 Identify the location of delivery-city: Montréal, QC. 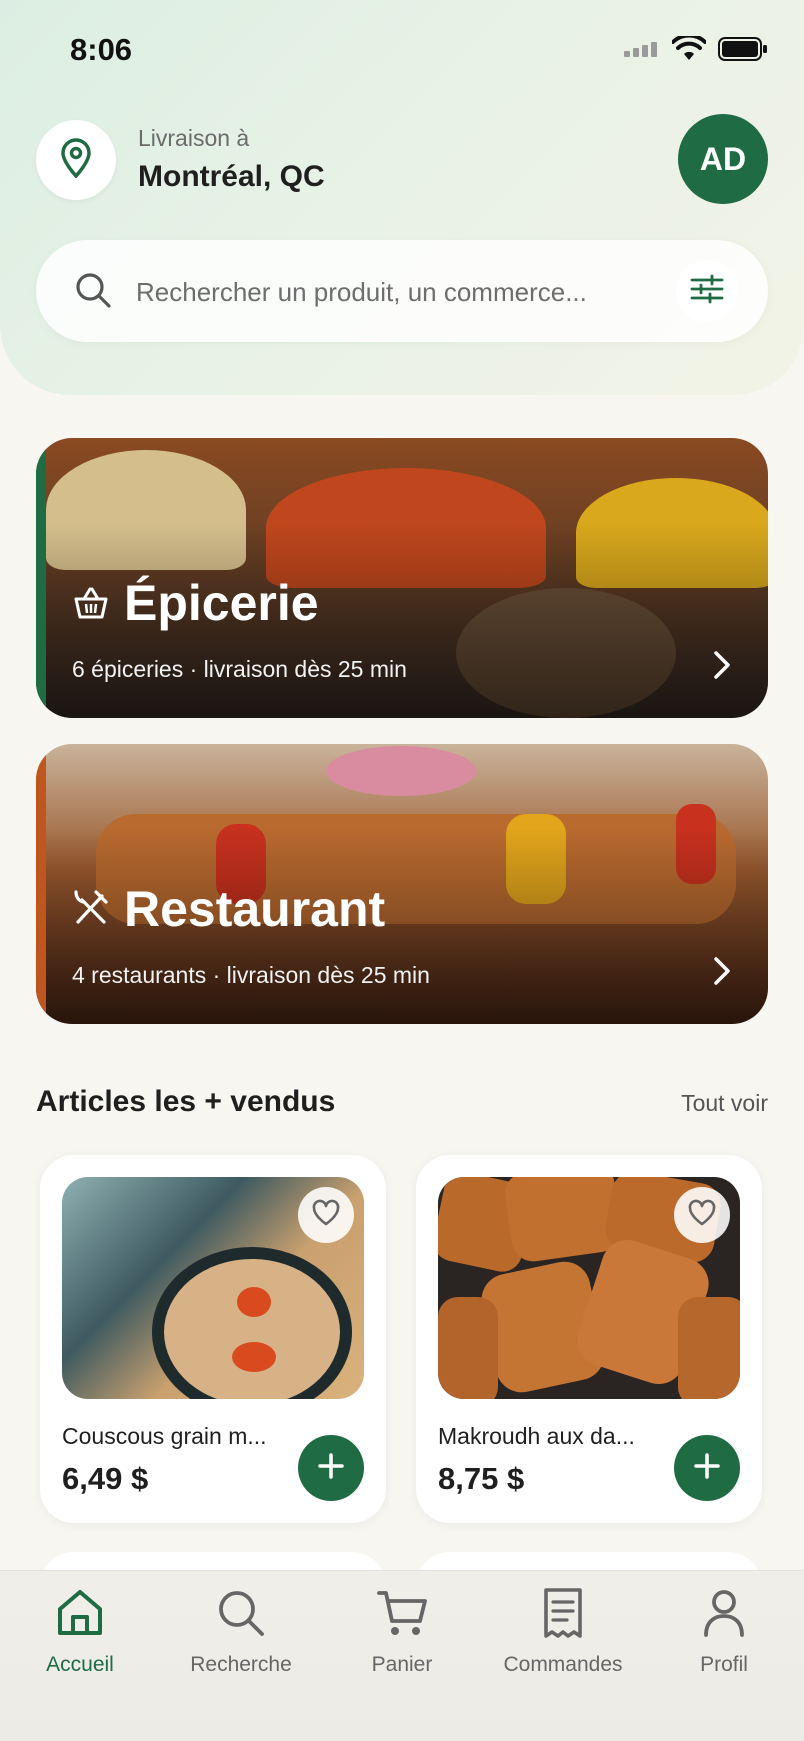
(231, 177).